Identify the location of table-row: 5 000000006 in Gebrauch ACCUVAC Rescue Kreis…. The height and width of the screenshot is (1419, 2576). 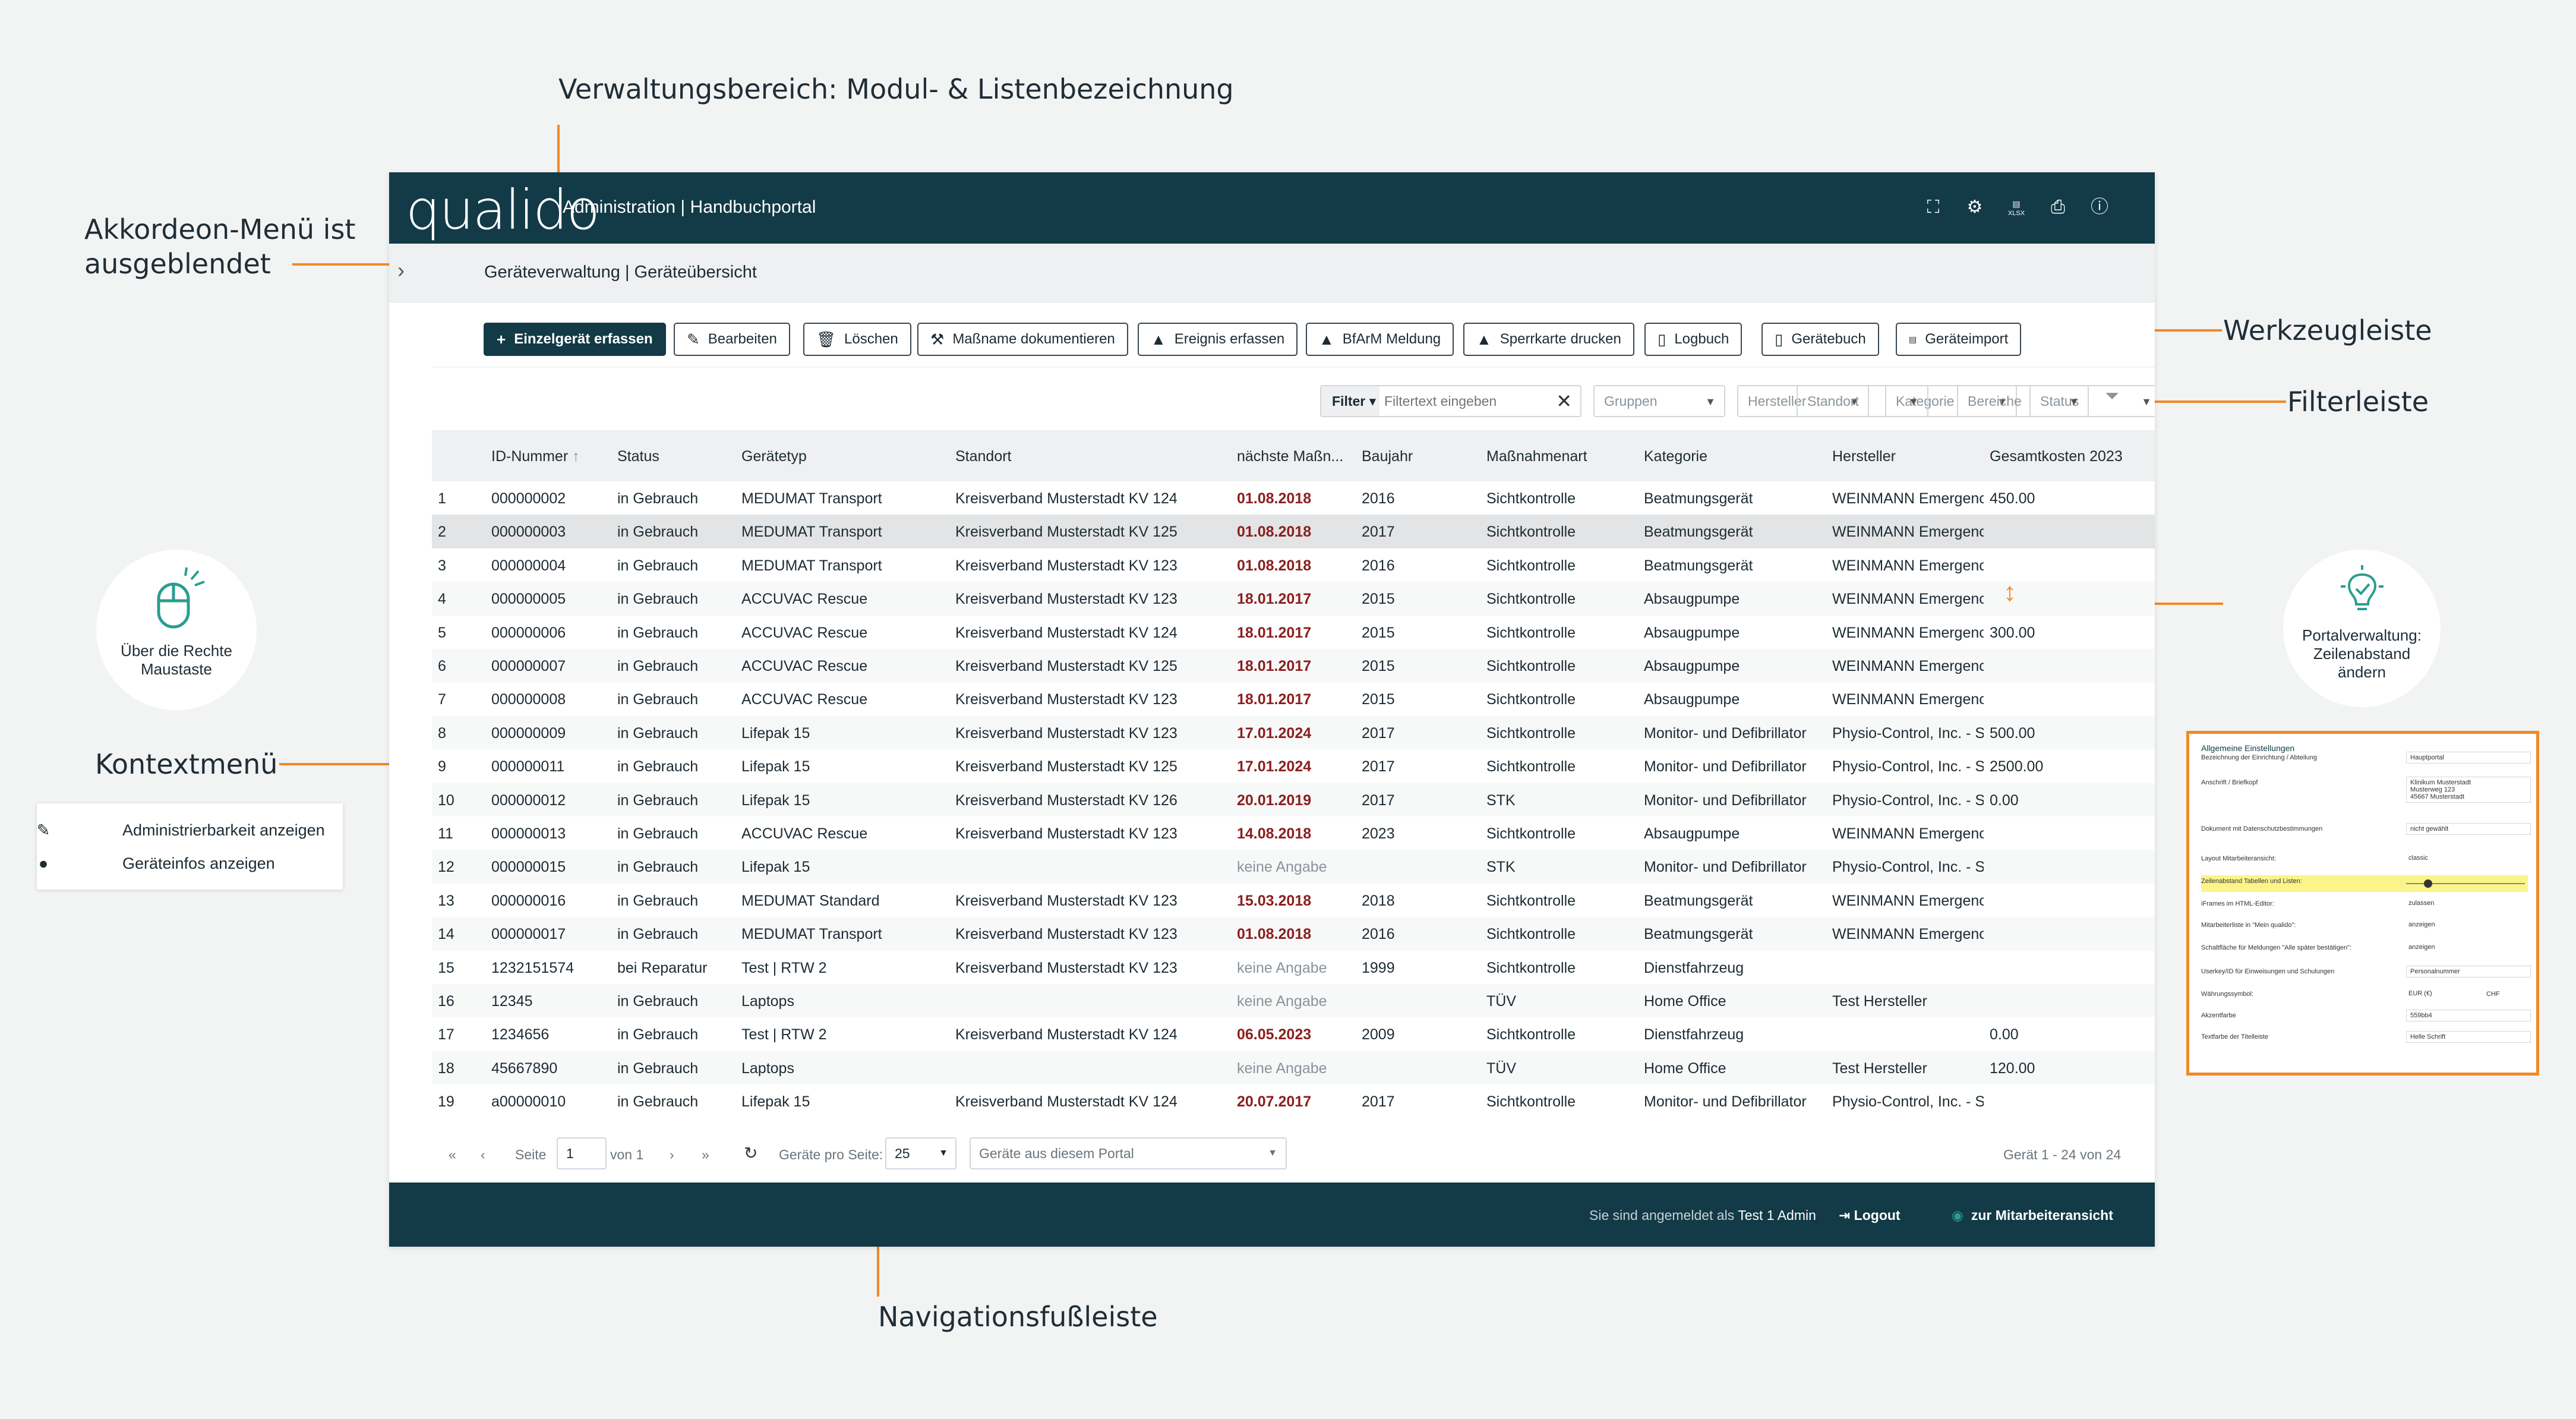
(1293, 632).